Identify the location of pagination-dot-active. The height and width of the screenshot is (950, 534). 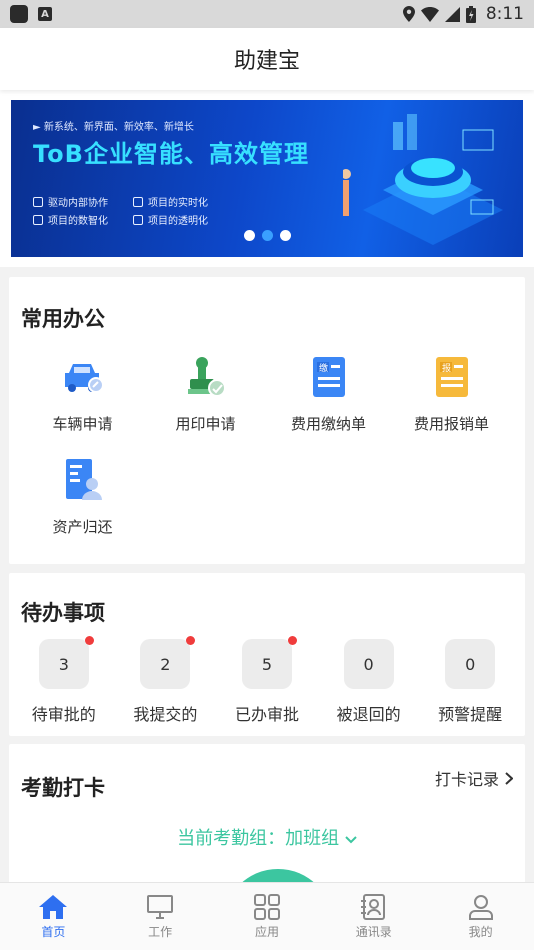
(267, 235).